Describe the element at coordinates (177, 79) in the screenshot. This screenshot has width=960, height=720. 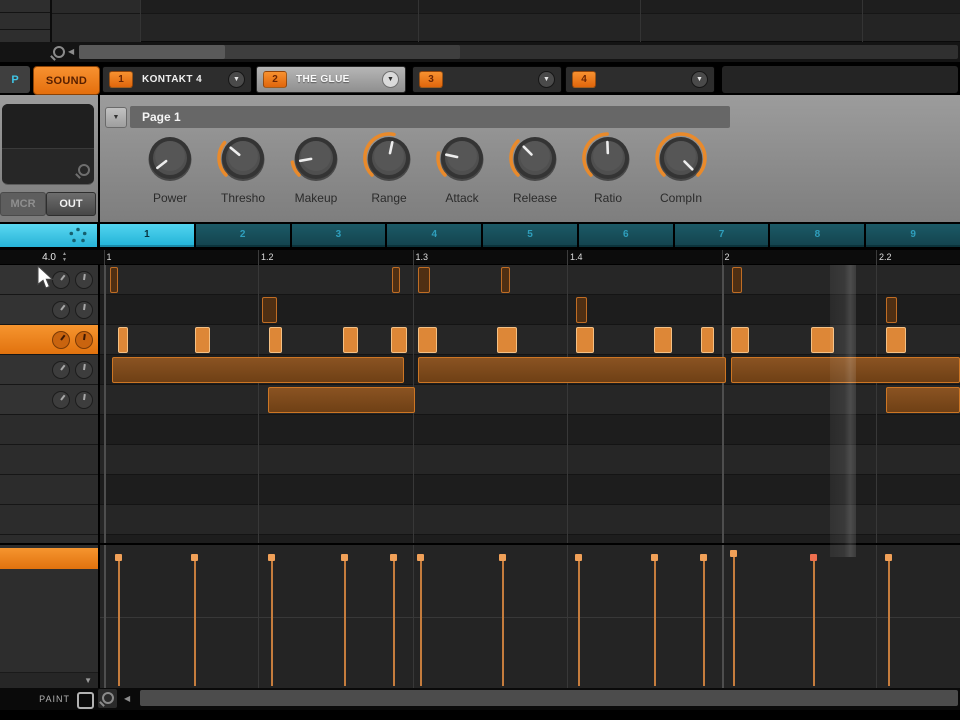
I see `sound-slot-1: 1 KONTAKT 4 ▼` at that location.